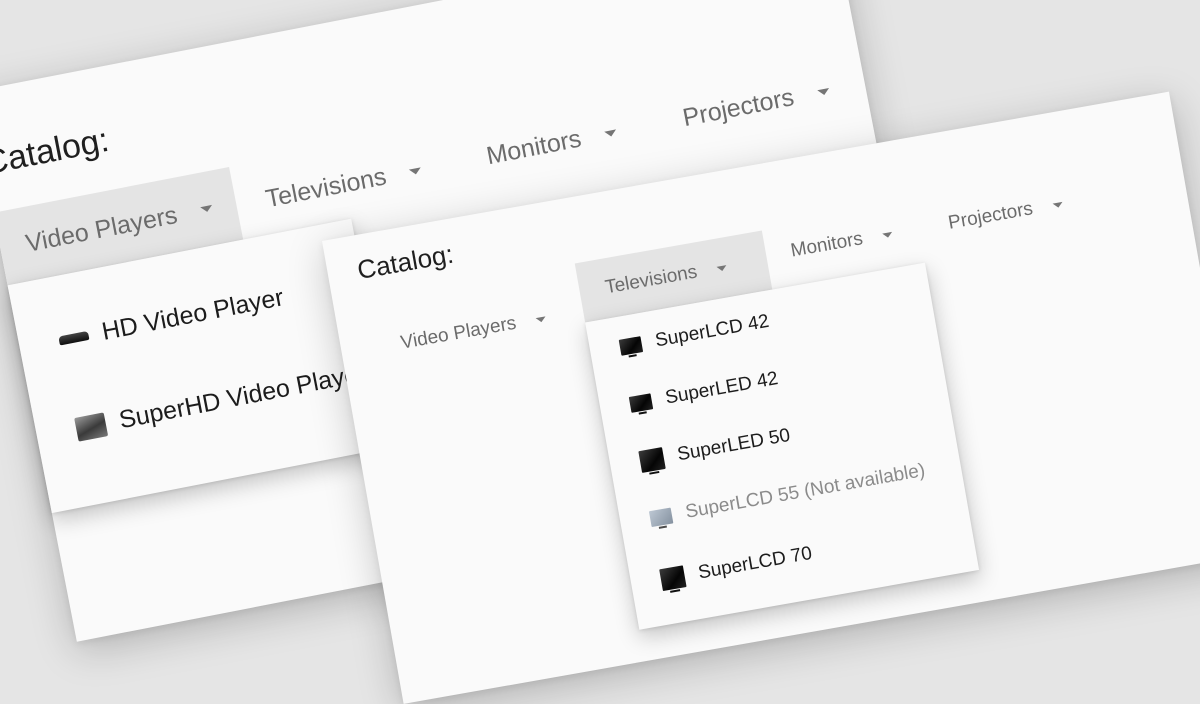 This screenshot has width=1200, height=704. I want to click on dropdown-item-superhd-video-player: SuperHD Video Player, so click(221, 401).